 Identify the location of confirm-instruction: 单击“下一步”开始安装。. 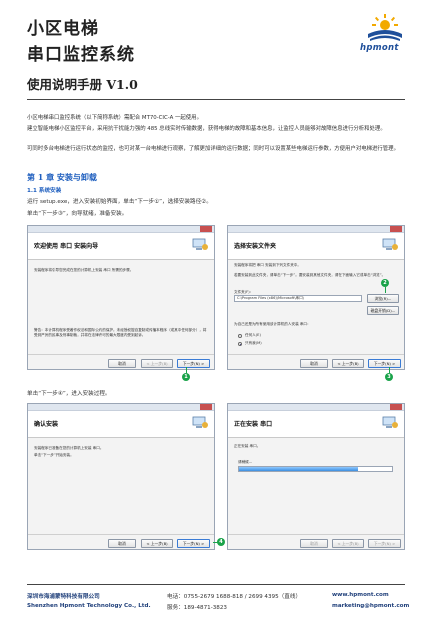
(54, 455).